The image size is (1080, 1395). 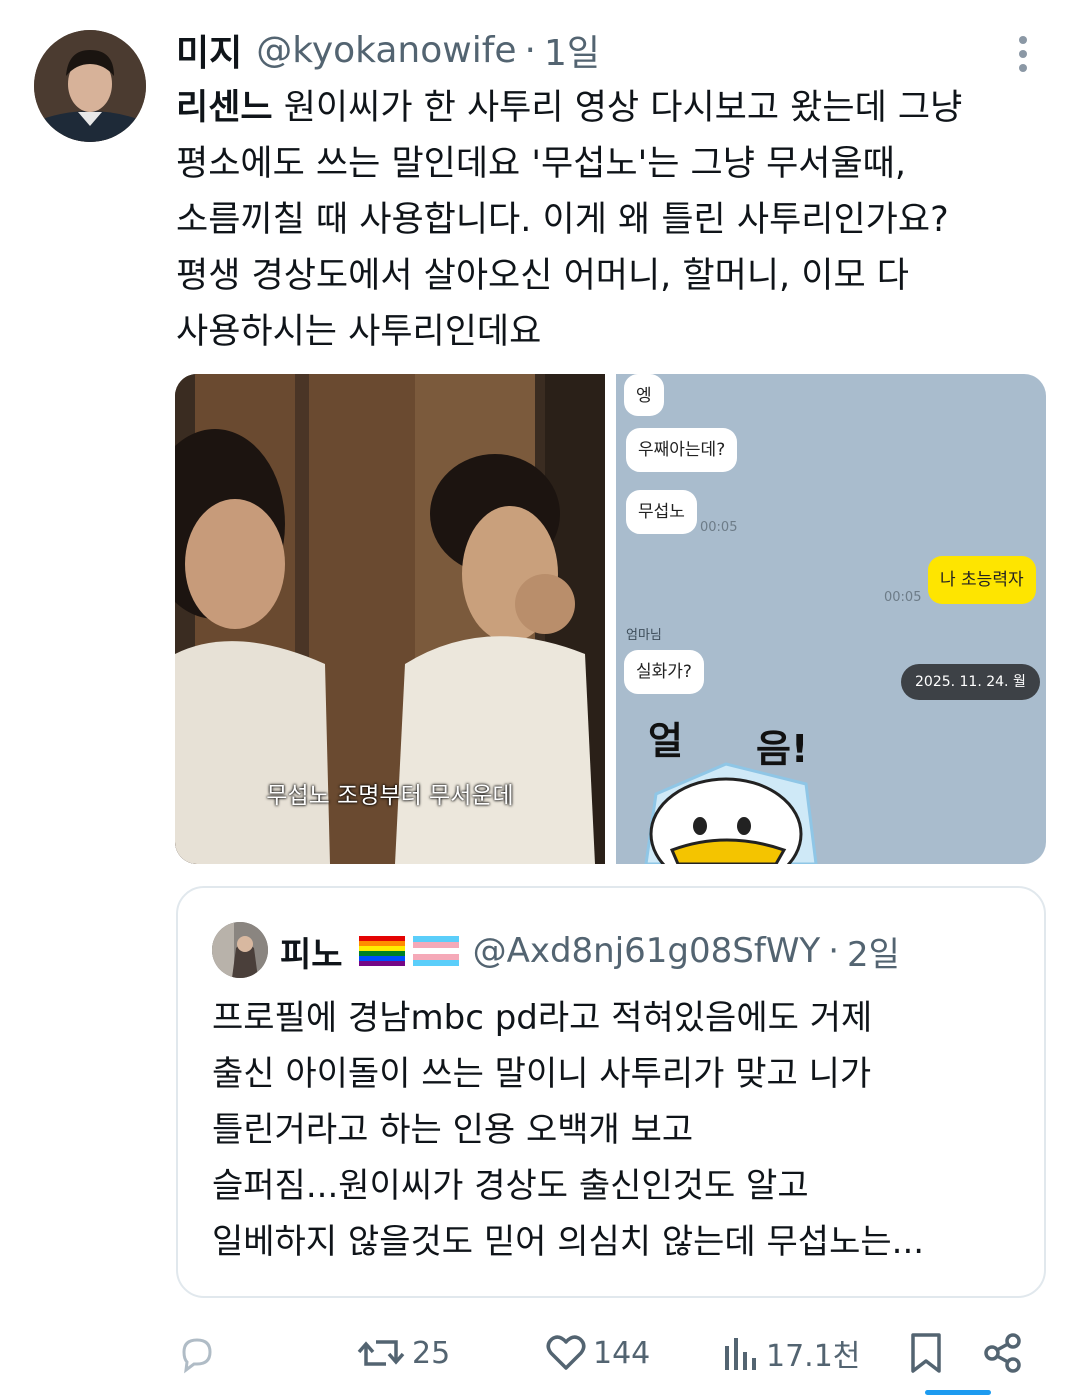 I want to click on bookmark-button, so click(x=926, y=1353).